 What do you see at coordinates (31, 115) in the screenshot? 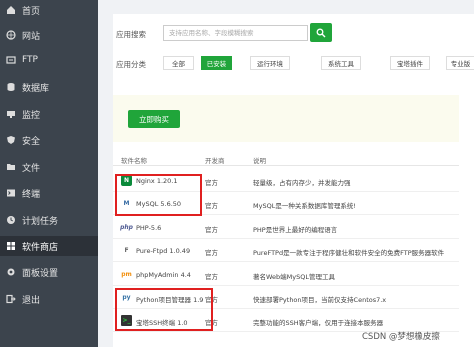
I see `sidebar-item-label: 监控` at bounding box center [31, 115].